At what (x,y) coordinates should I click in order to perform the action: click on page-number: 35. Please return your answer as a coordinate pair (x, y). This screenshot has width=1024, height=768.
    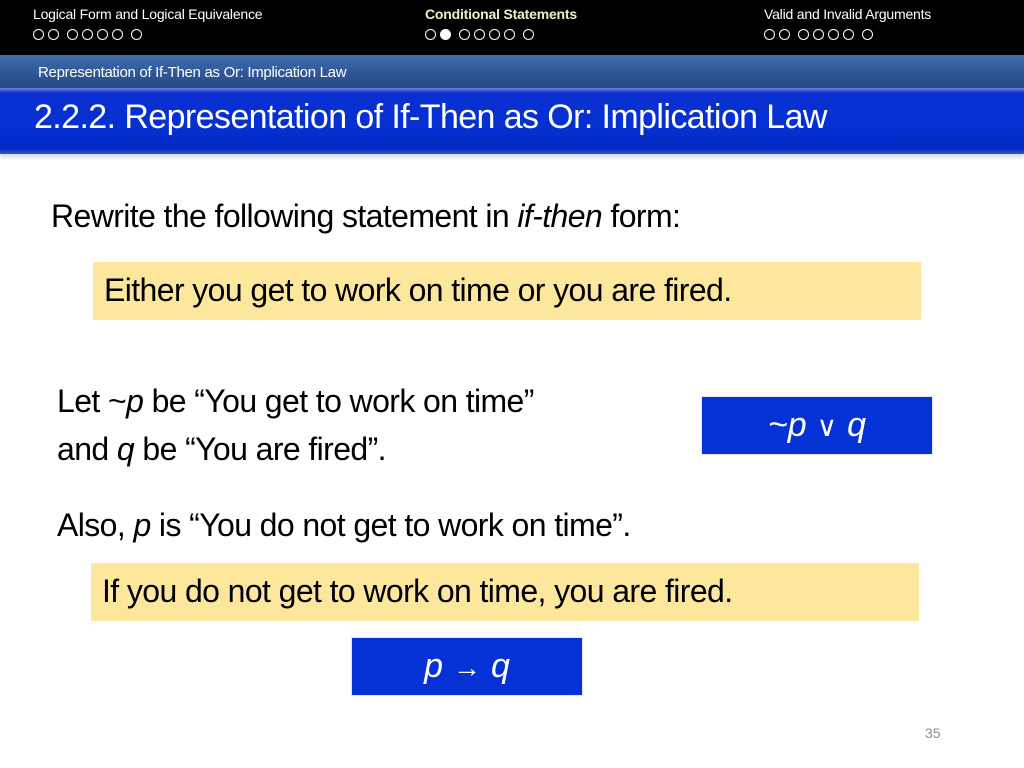
    Looking at the image, I should click on (933, 733).